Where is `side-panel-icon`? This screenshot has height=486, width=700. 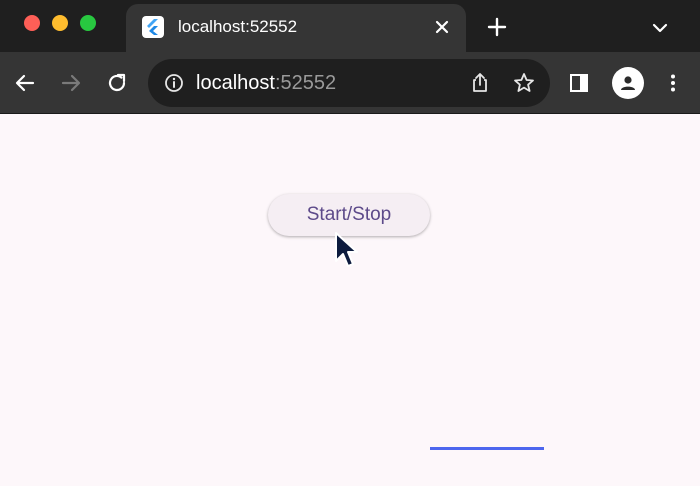 side-panel-icon is located at coordinates (579, 83).